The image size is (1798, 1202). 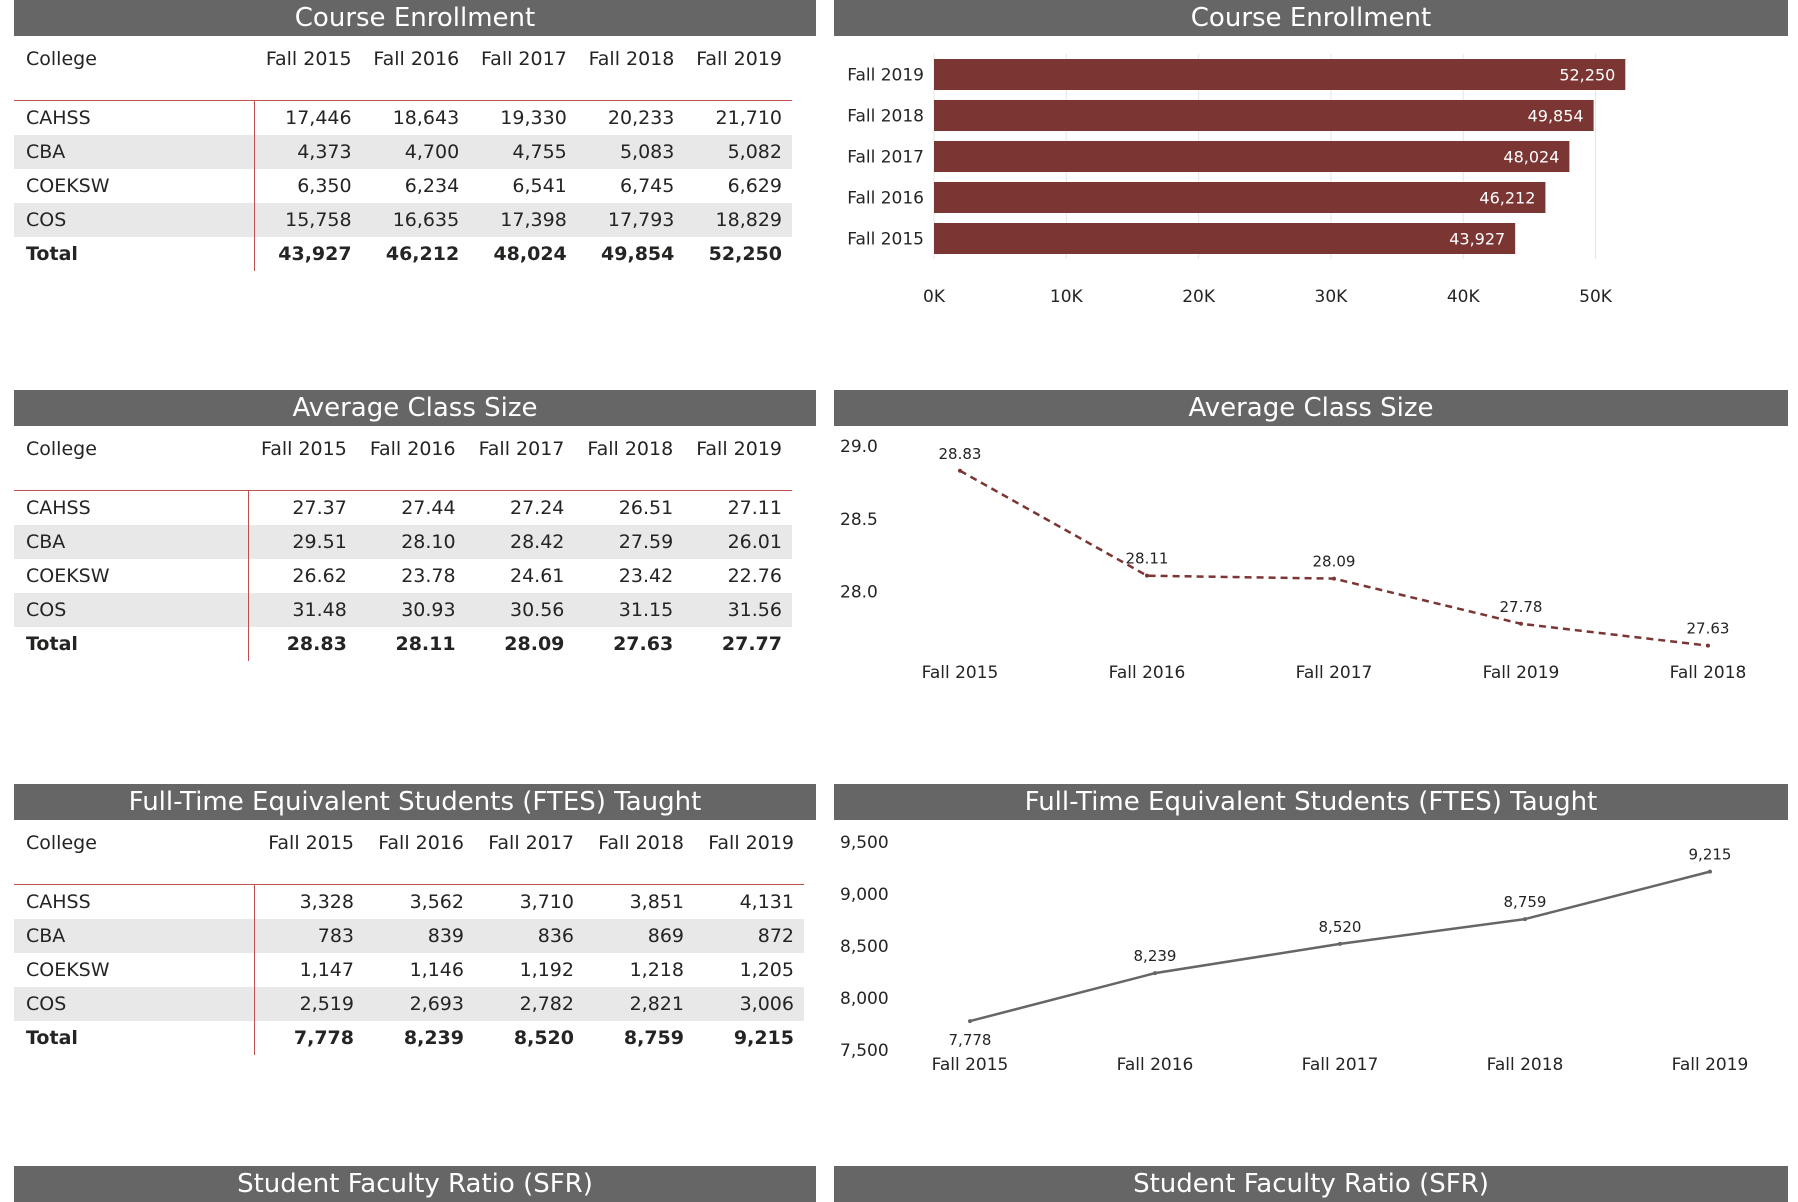 What do you see at coordinates (523, 152) in the screenshot?
I see `table-cell: 4,755` at bounding box center [523, 152].